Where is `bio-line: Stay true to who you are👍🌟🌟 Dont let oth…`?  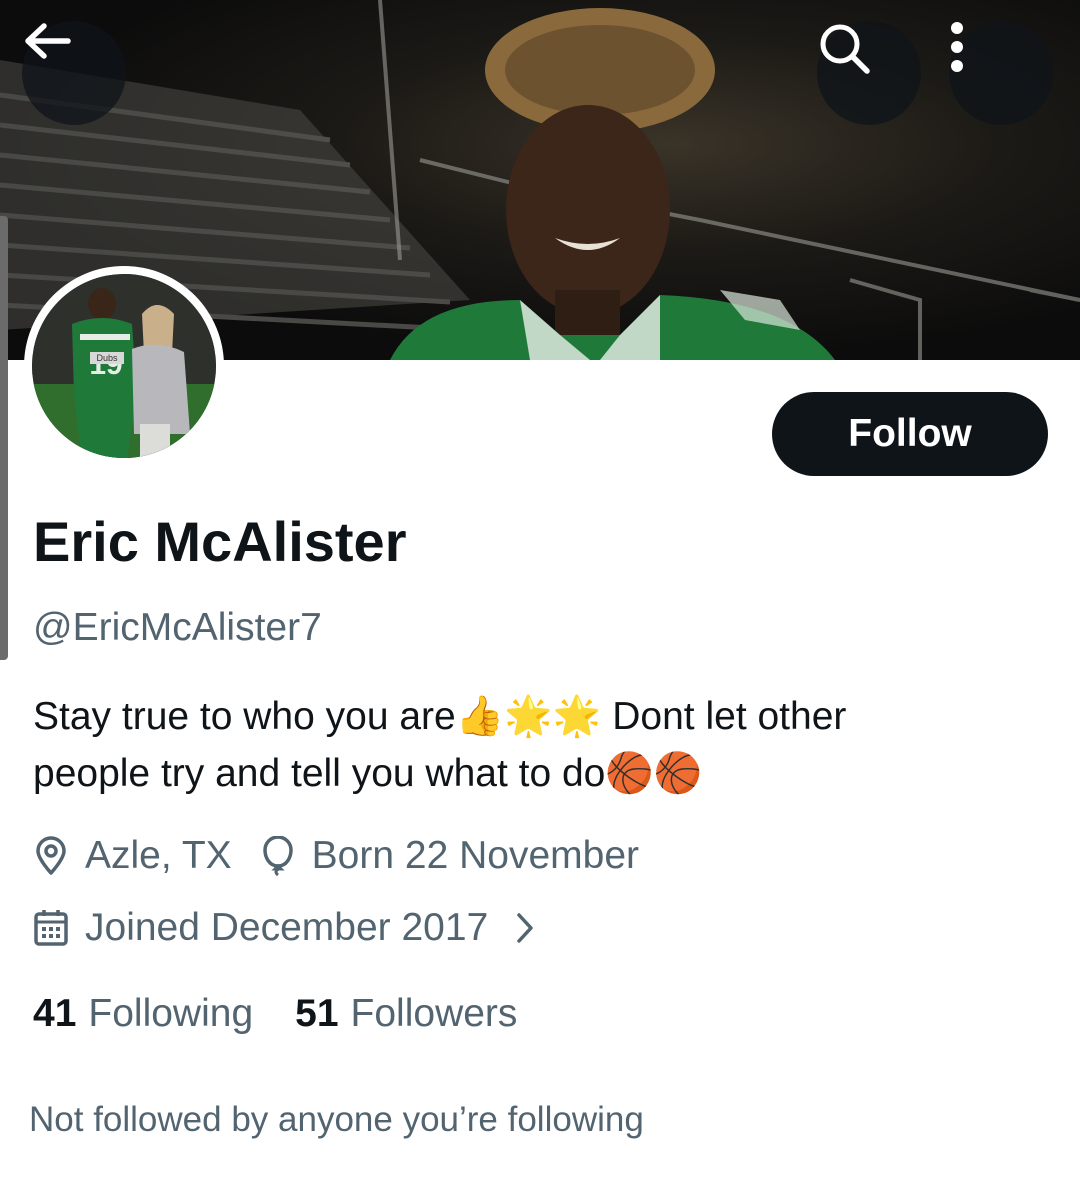
bio-line: Stay true to who you are👍🌟🌟 Dont let oth… is located at coordinates (440, 716).